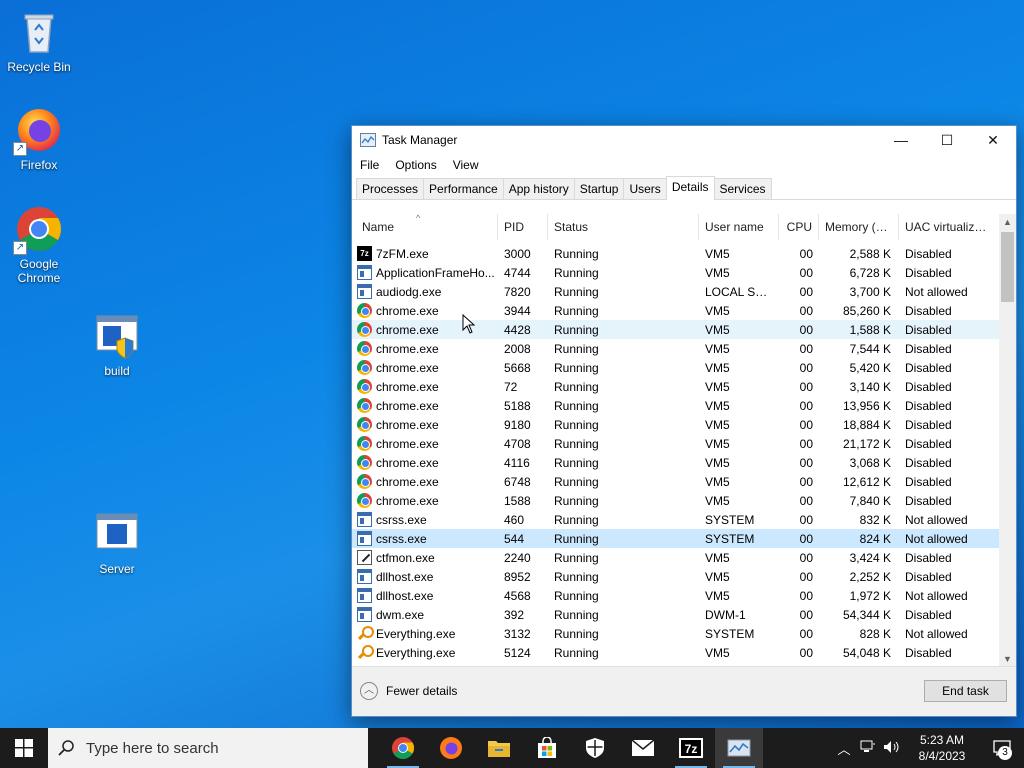 Image resolution: width=1024 pixels, height=768 pixels. I want to click on desktop-icon-build: build, so click(117, 345).